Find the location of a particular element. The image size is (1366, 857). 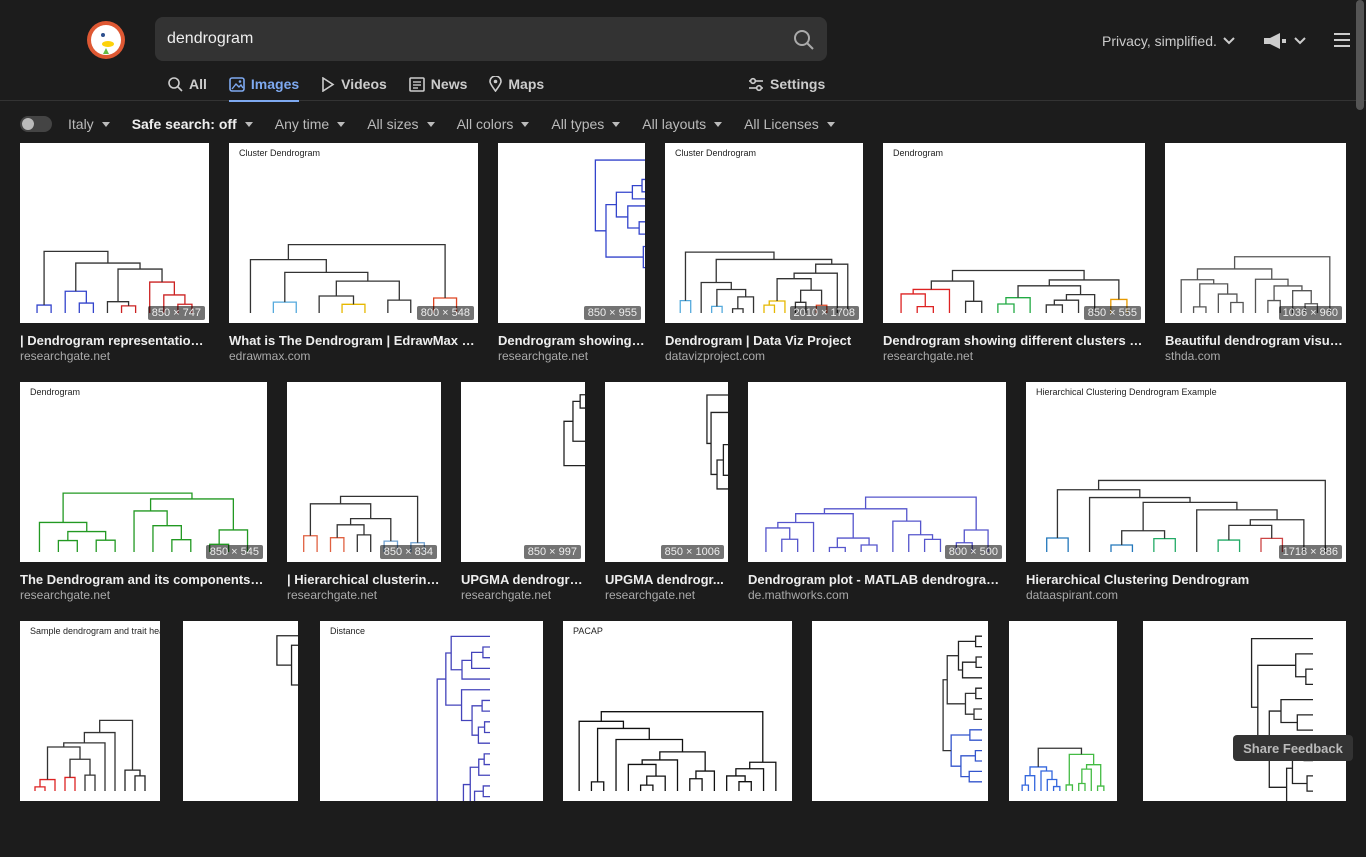

result-title: Hierarchical Clustering Dendrogram is located at coordinates (1186, 579).